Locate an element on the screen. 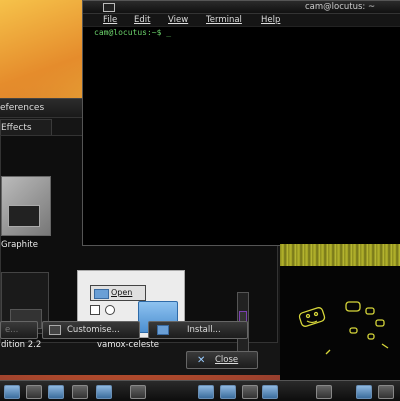  tab-effects-label: Effects is located at coordinates (16, 128).